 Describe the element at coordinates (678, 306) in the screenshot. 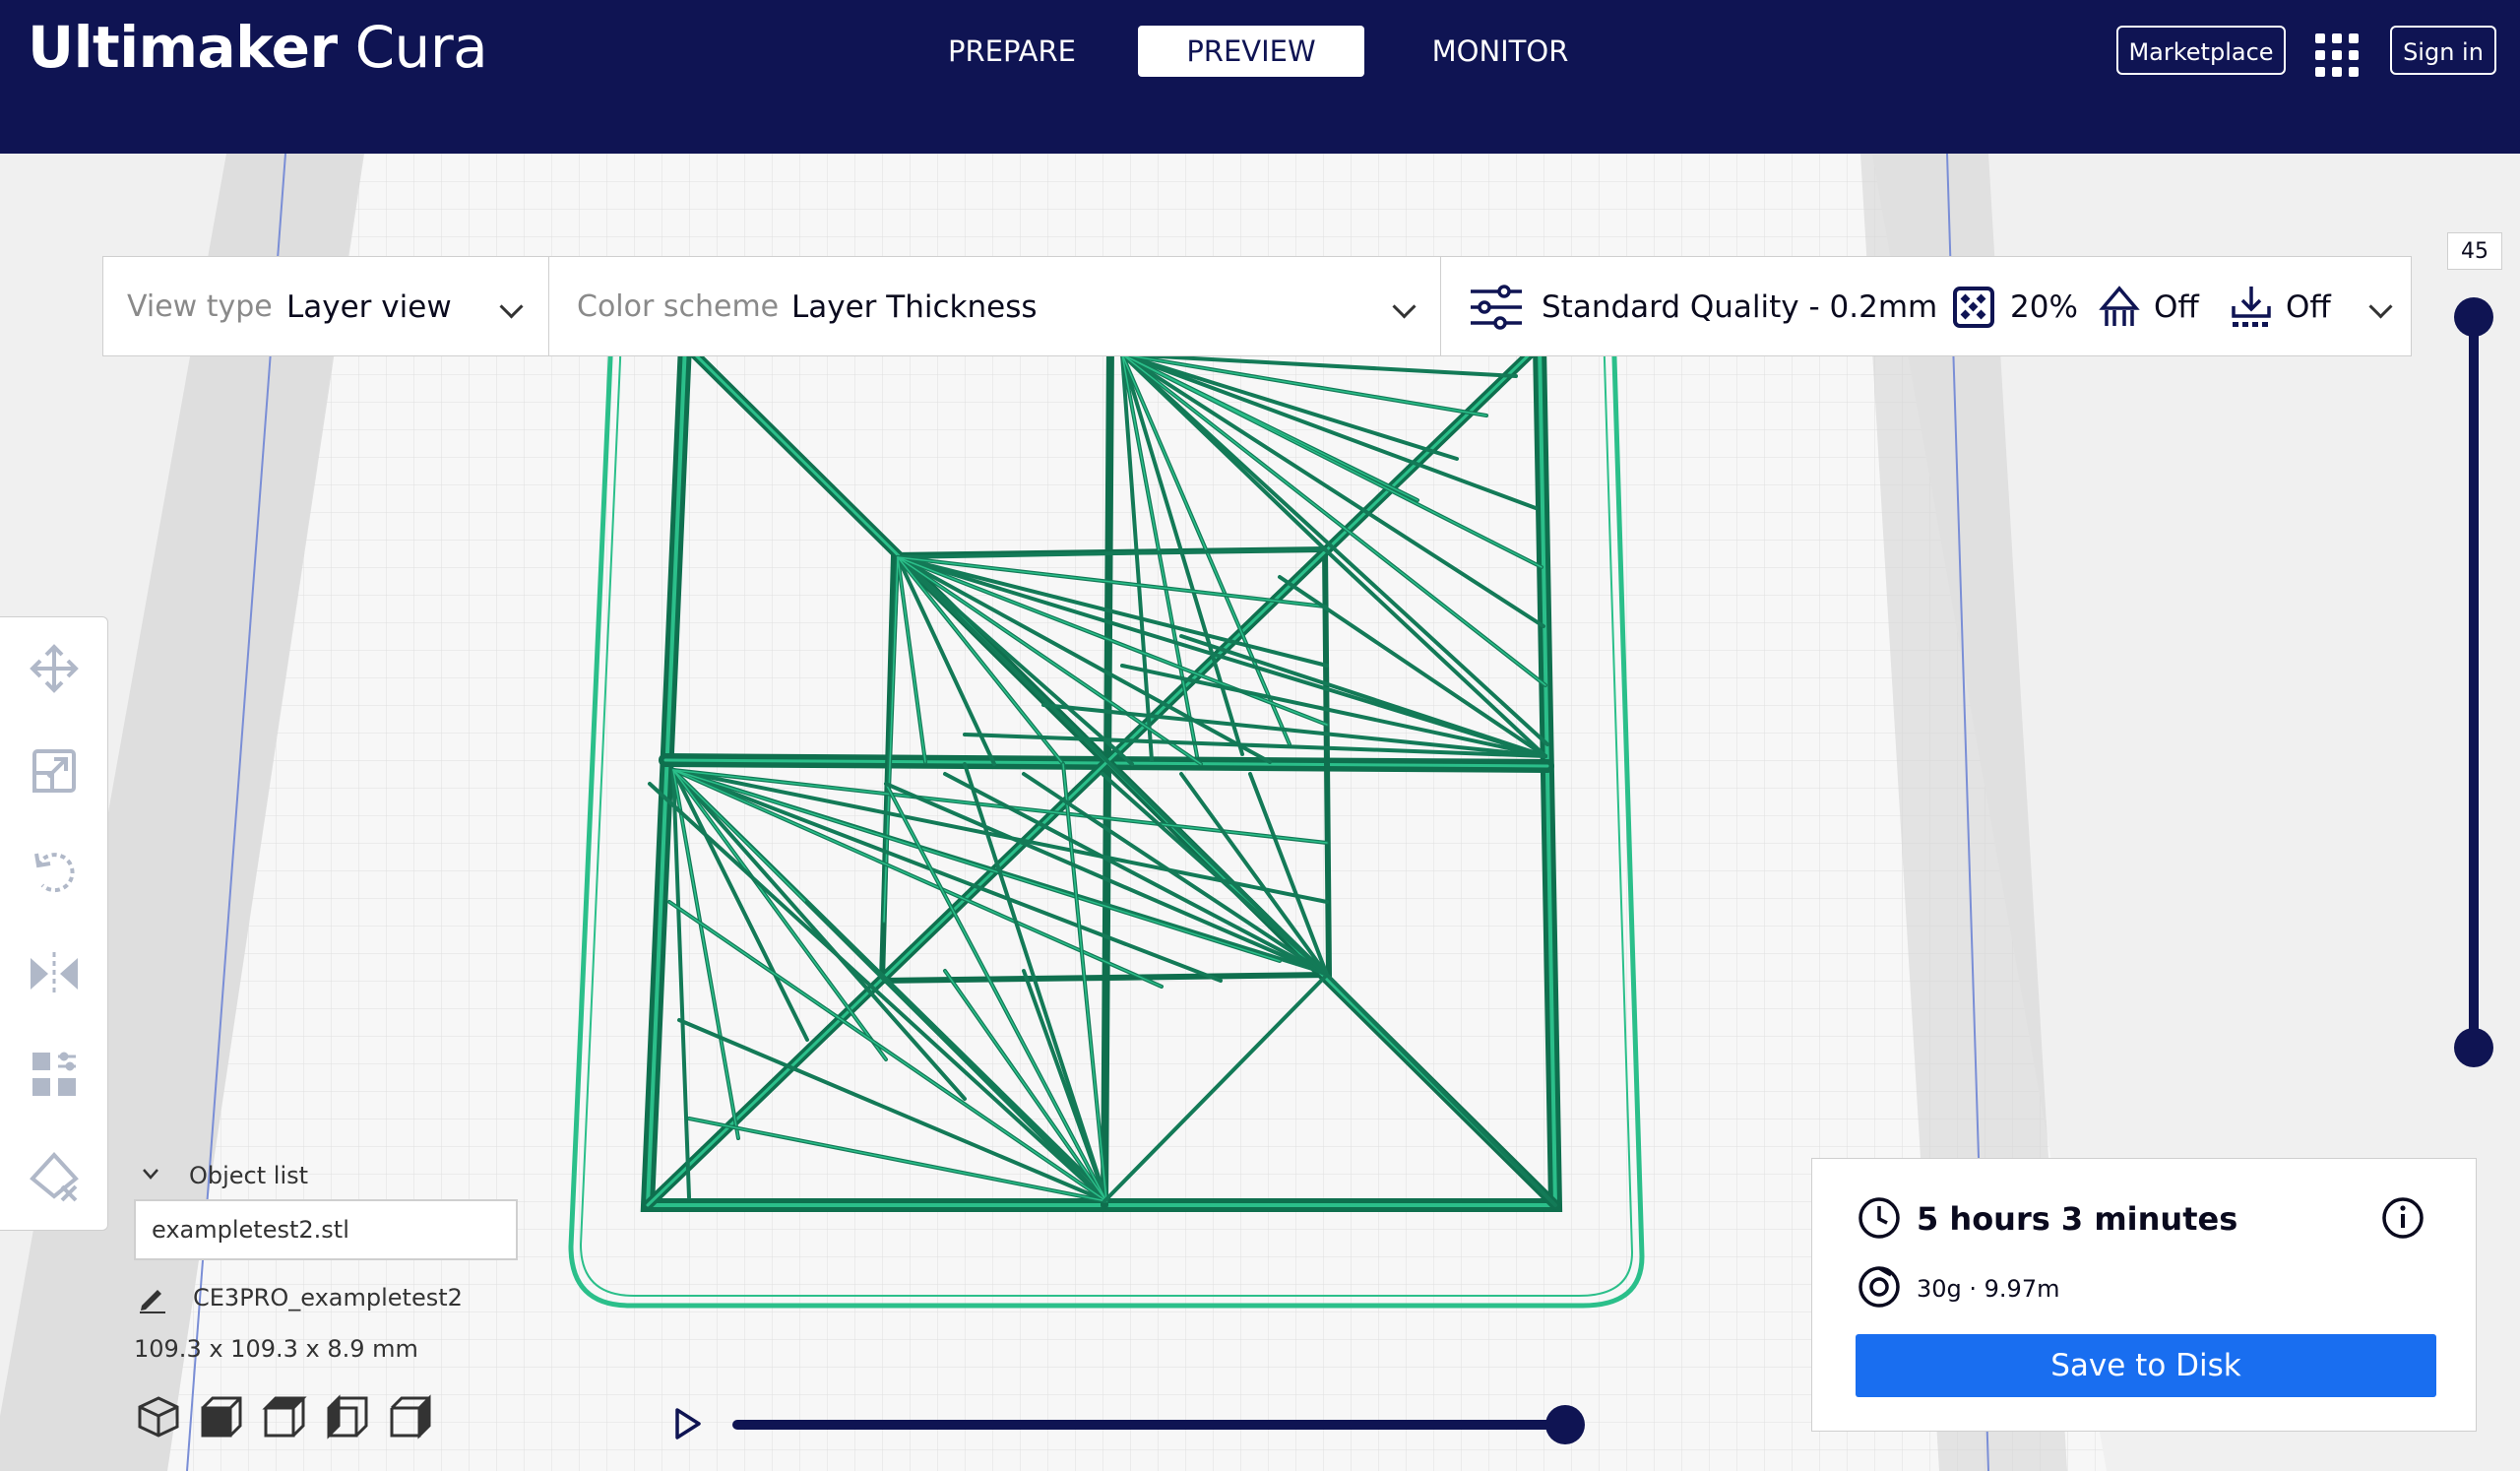

I see `color-scheme-label: Color scheme` at that location.